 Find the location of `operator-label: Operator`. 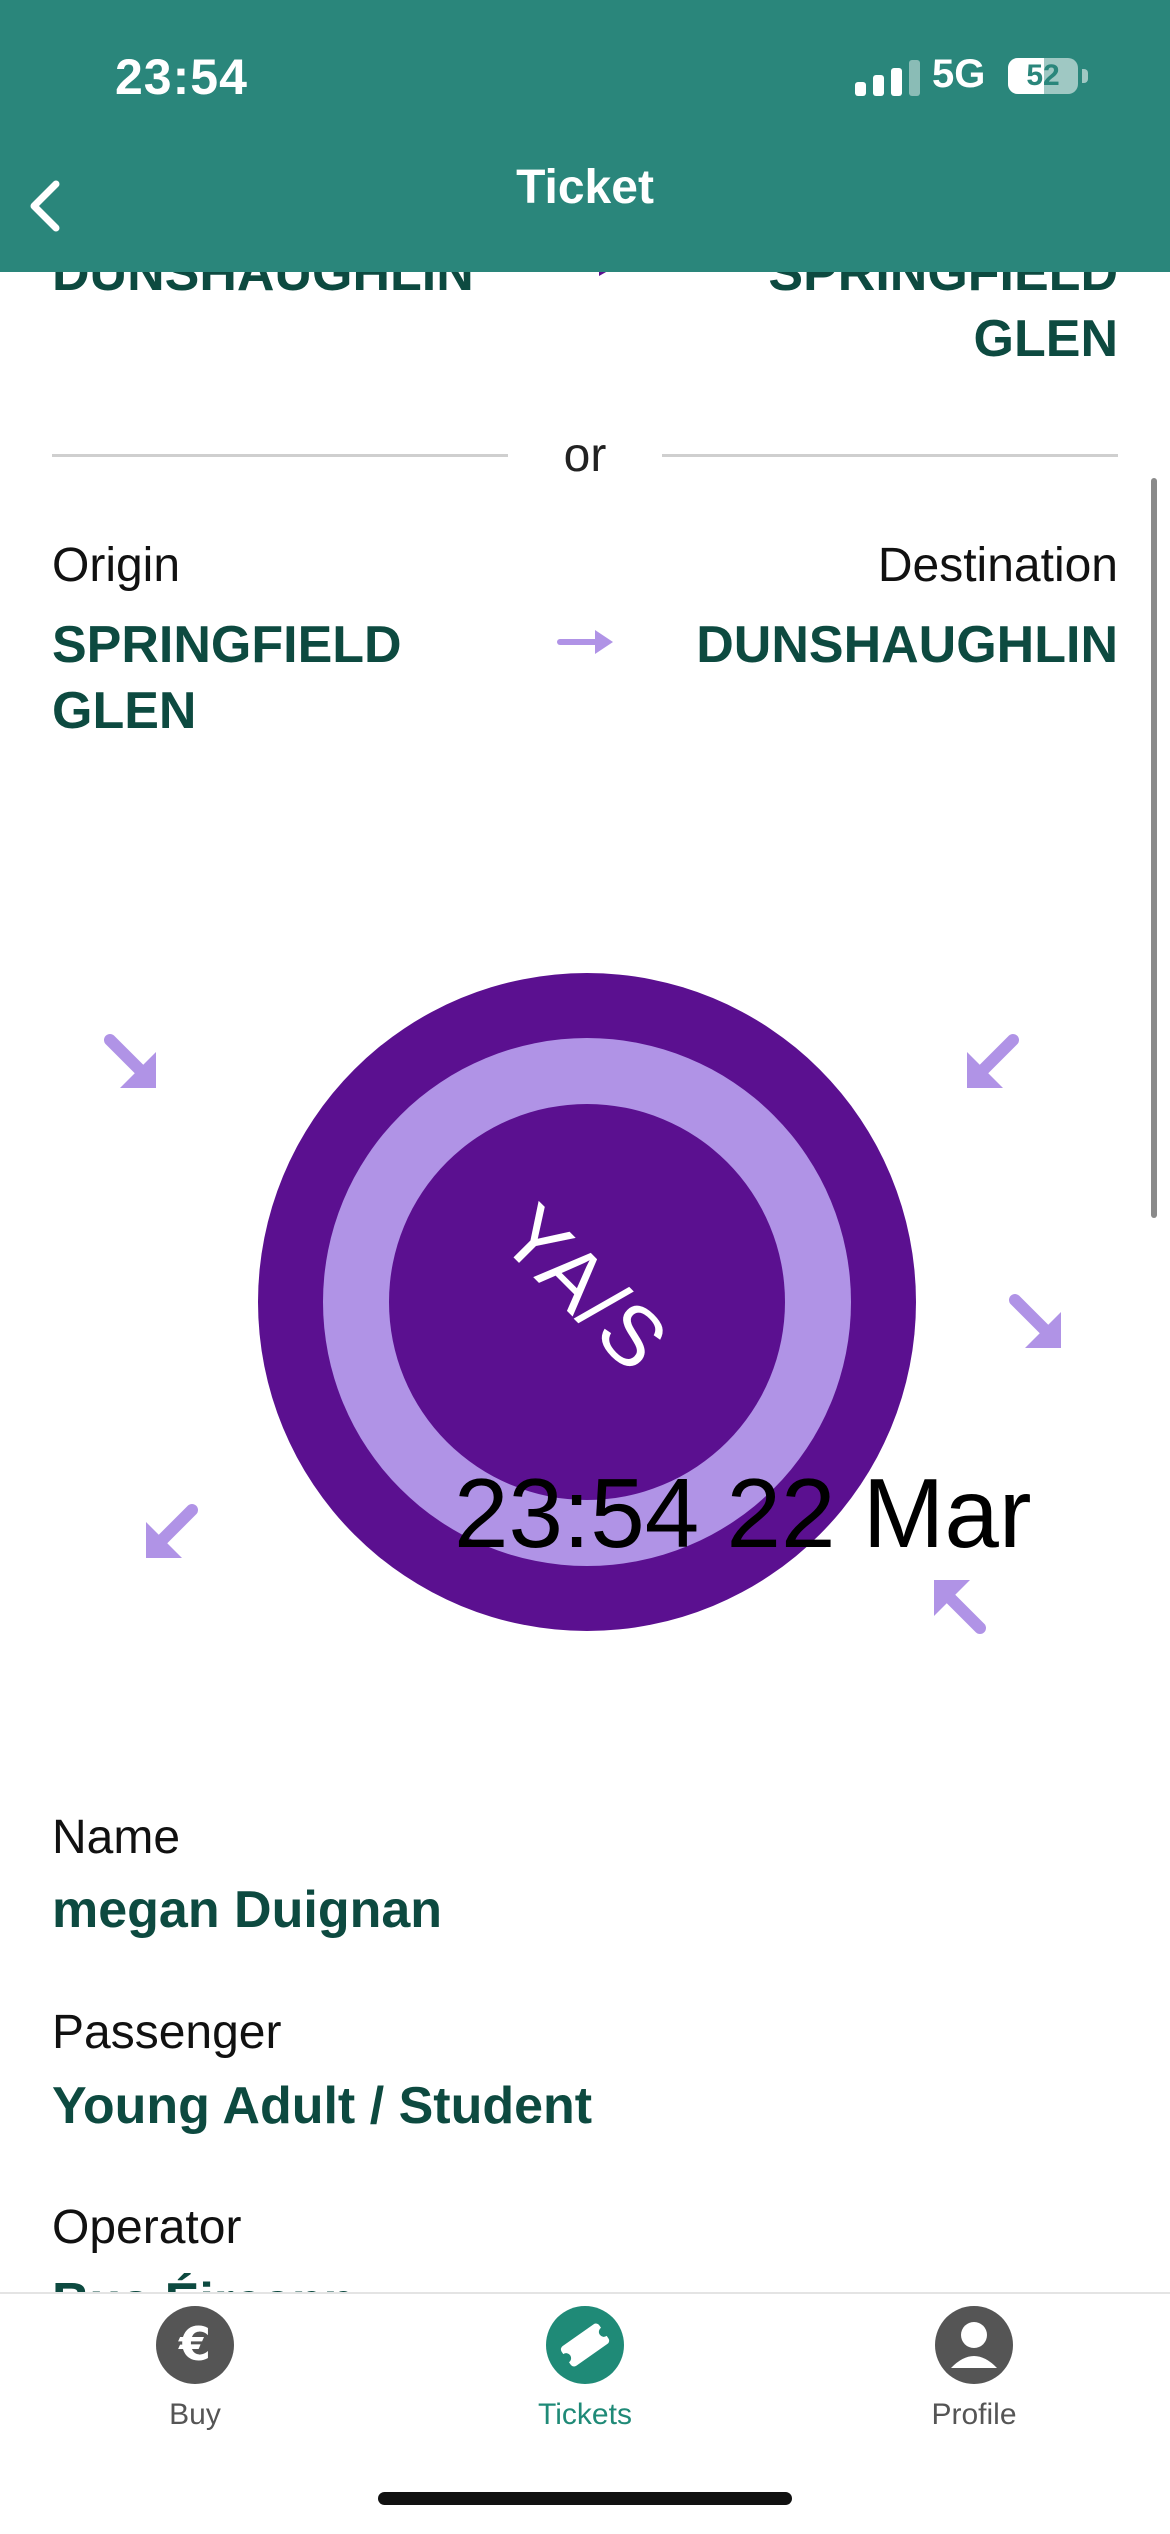

operator-label: Operator is located at coordinates (147, 2227).